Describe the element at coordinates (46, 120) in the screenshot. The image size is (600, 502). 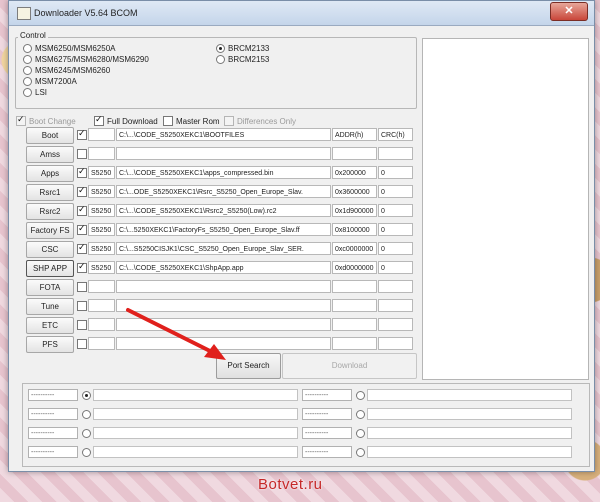
I see `boot-change-option: Boot Change` at that location.